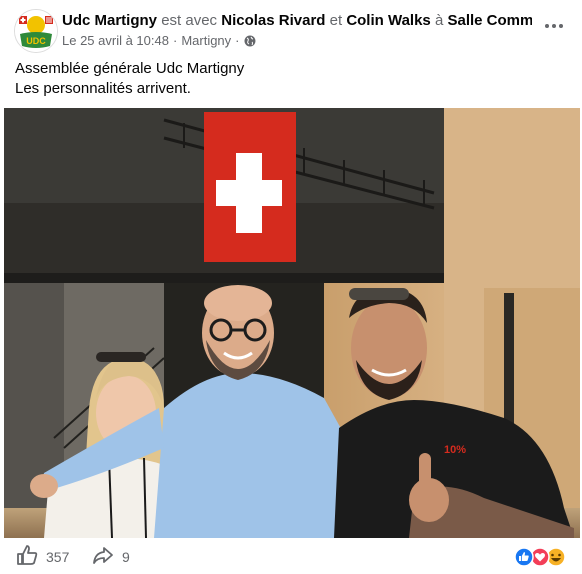 The image size is (582, 574). Describe the element at coordinates (130, 68) in the screenshot. I see `caption-line-1: Assemblée générale Udc Martigny` at that location.